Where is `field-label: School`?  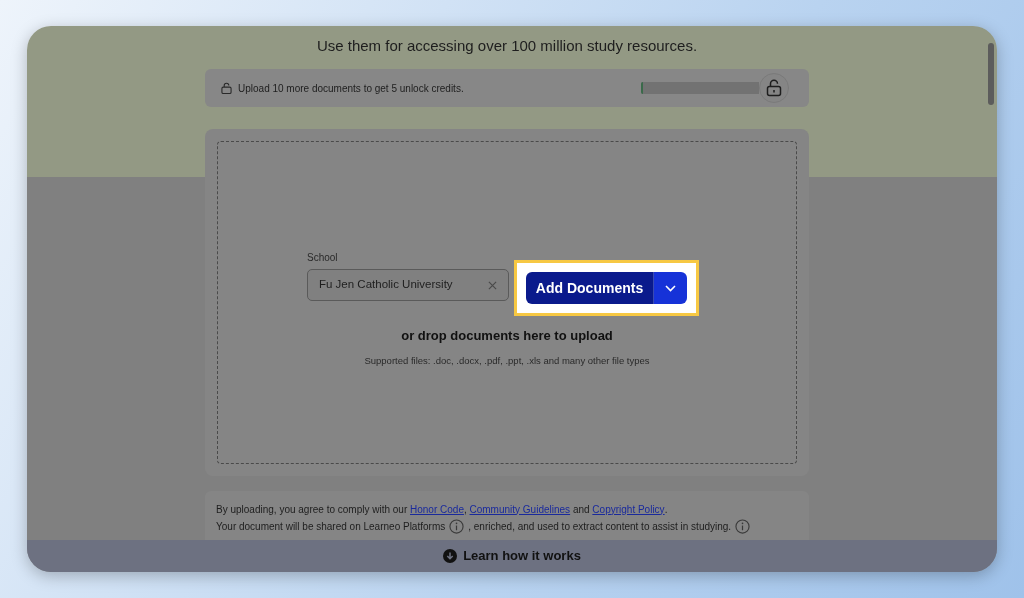
field-label: School is located at coordinates (323, 258).